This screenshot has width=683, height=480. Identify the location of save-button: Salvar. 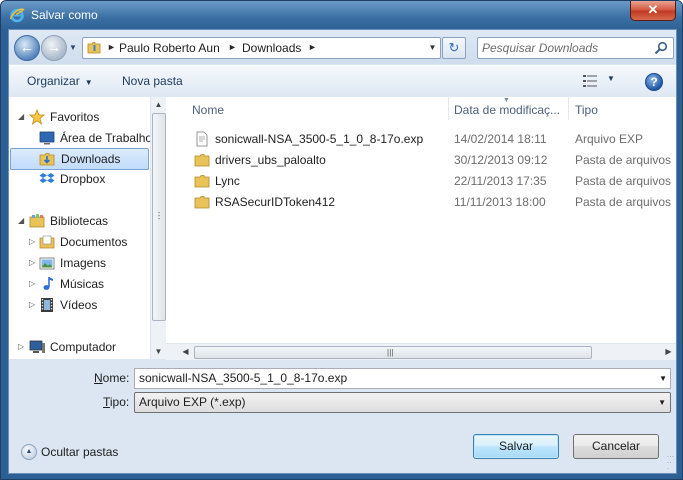
(516, 446).